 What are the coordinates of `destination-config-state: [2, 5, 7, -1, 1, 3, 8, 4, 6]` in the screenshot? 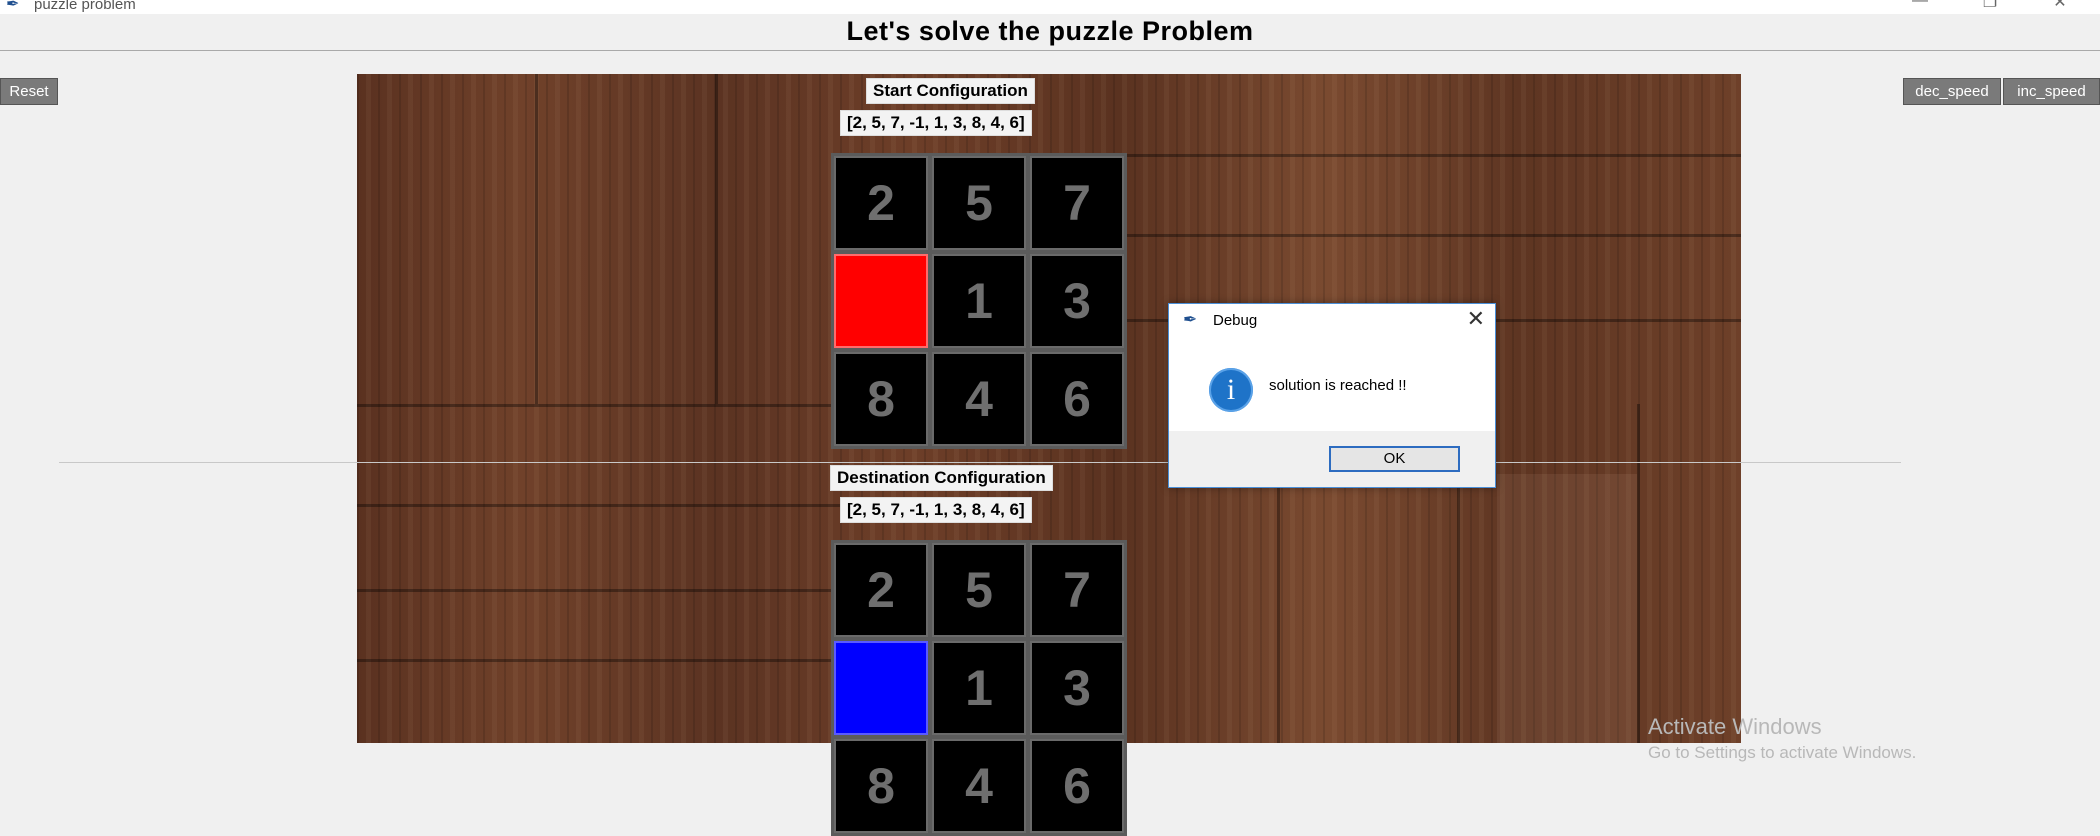 It's located at (936, 510).